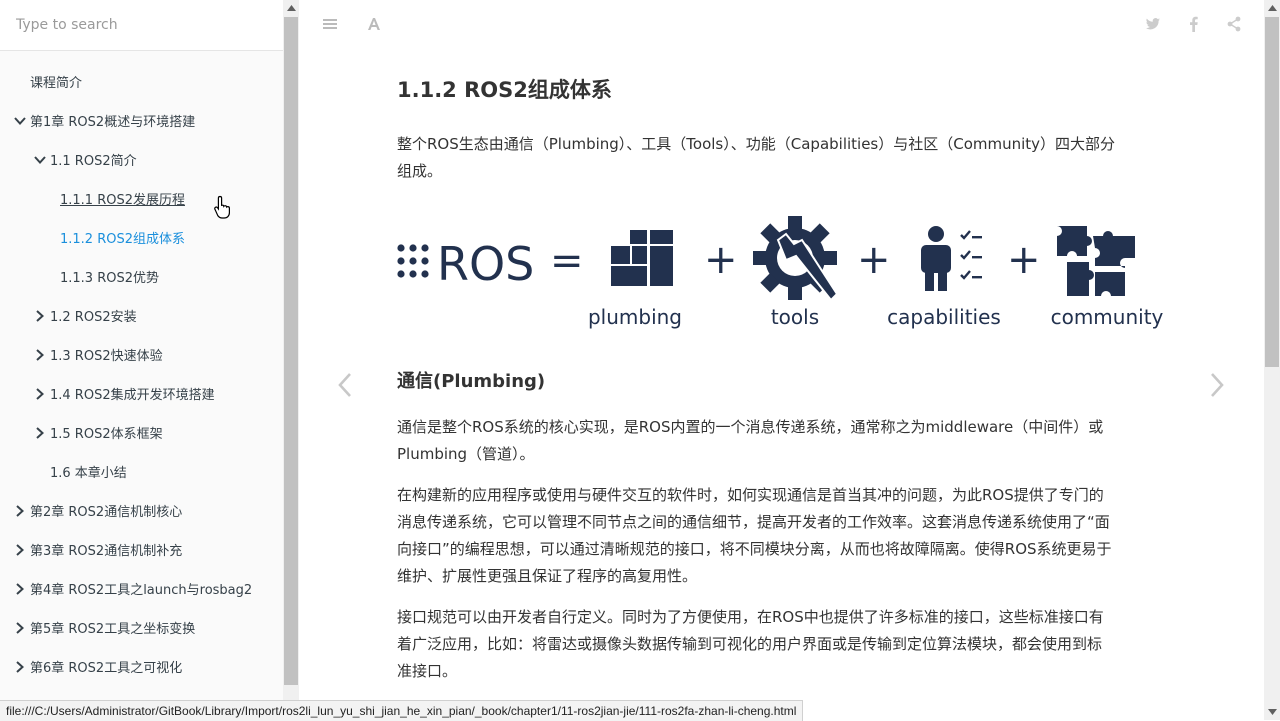  What do you see at coordinates (330, 26) in the screenshot?
I see `menu-toggle-icon` at bounding box center [330, 26].